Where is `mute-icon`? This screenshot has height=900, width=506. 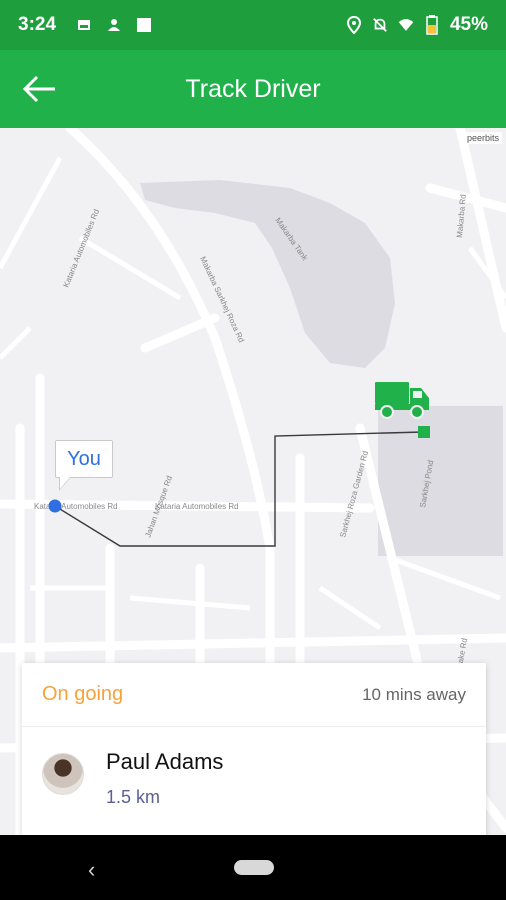 mute-icon is located at coordinates (380, 25).